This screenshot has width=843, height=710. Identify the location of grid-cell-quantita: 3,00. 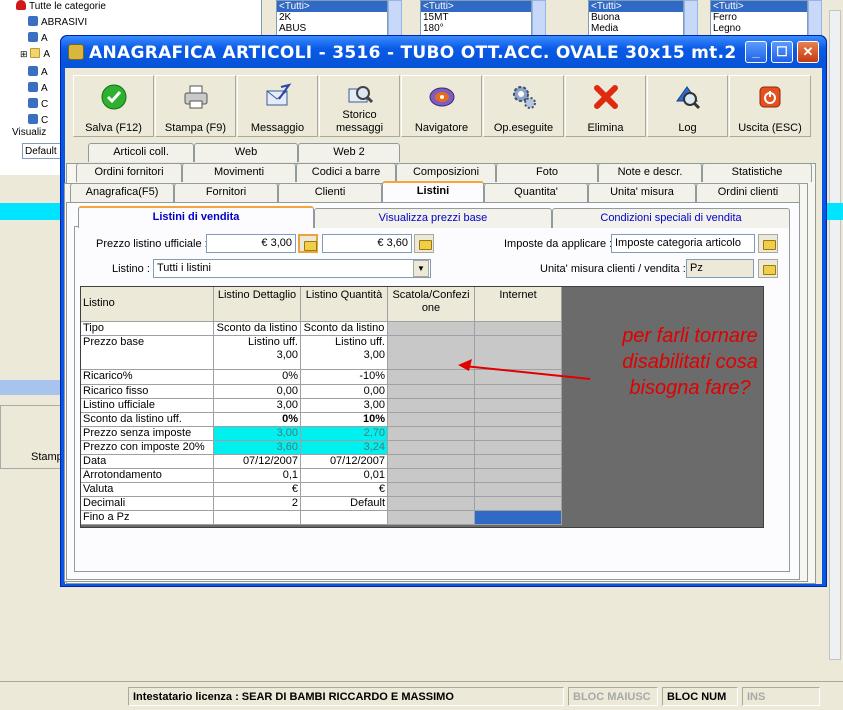
(344, 406).